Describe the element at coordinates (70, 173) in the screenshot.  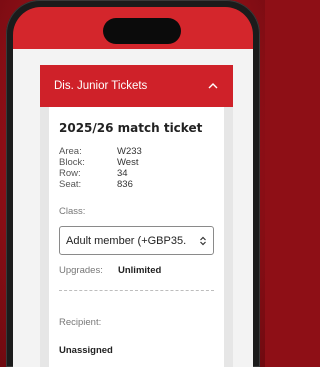
I see `row-label: Row:` at that location.